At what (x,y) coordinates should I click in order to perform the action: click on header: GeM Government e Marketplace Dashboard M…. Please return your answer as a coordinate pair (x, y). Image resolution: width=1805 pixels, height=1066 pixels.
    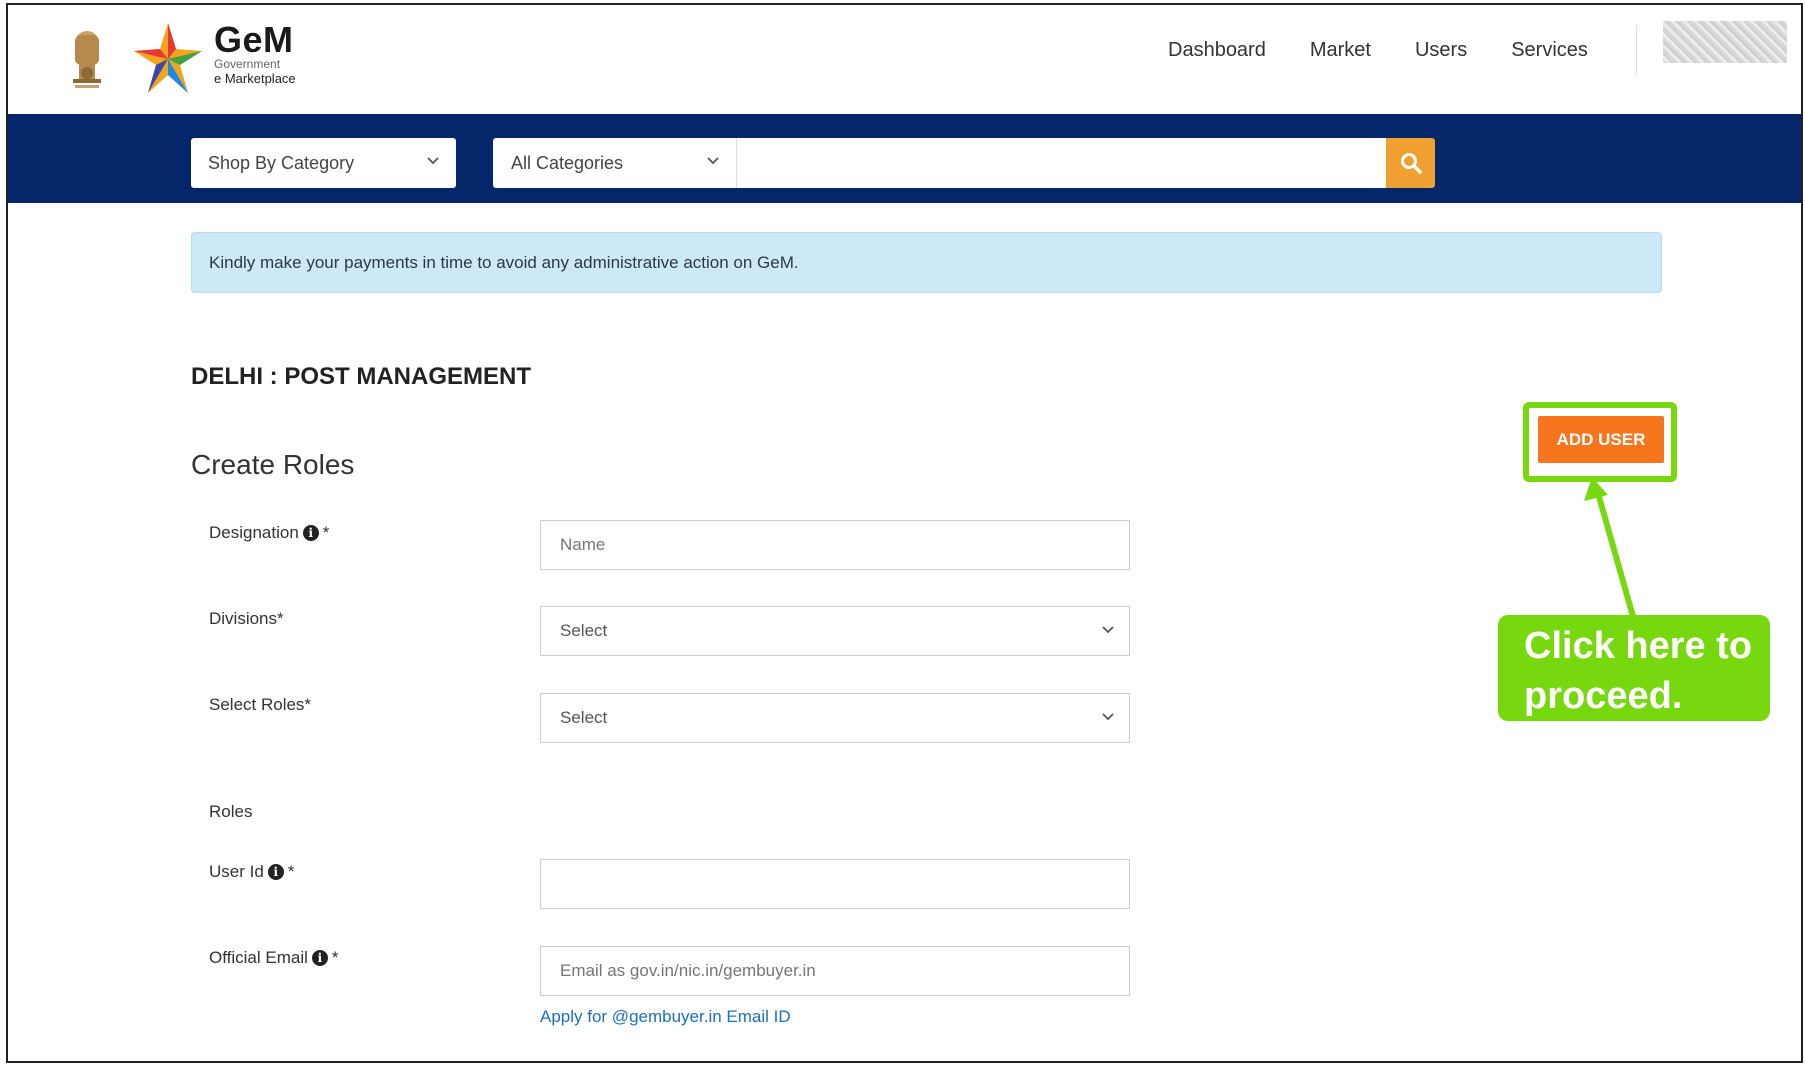
    Looking at the image, I should click on (904, 59).